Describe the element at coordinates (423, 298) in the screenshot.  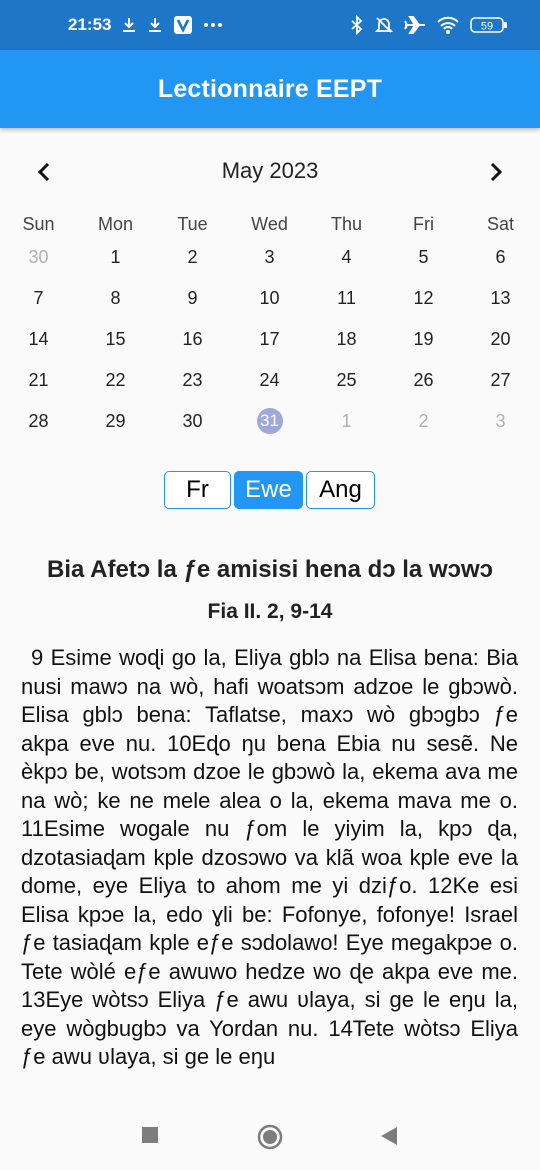
I see `calendar-day: 12` at that location.